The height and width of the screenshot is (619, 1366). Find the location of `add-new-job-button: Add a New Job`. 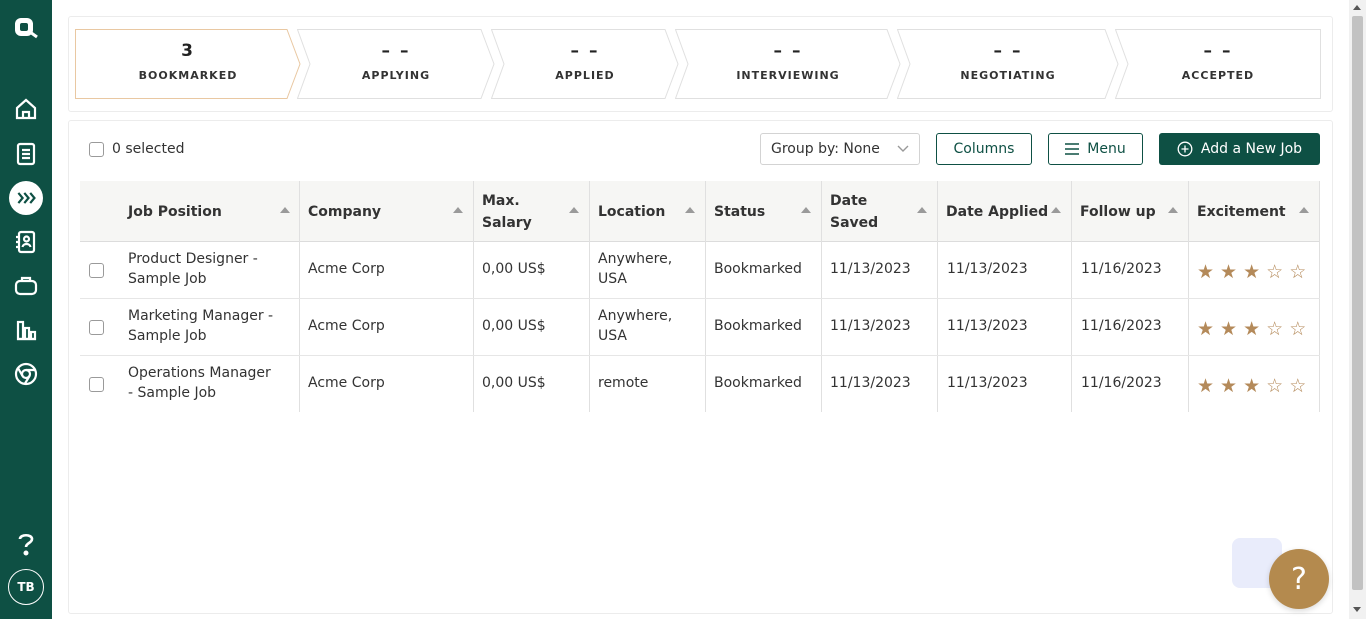

add-new-job-button: Add a New Job is located at coordinates (1239, 149).